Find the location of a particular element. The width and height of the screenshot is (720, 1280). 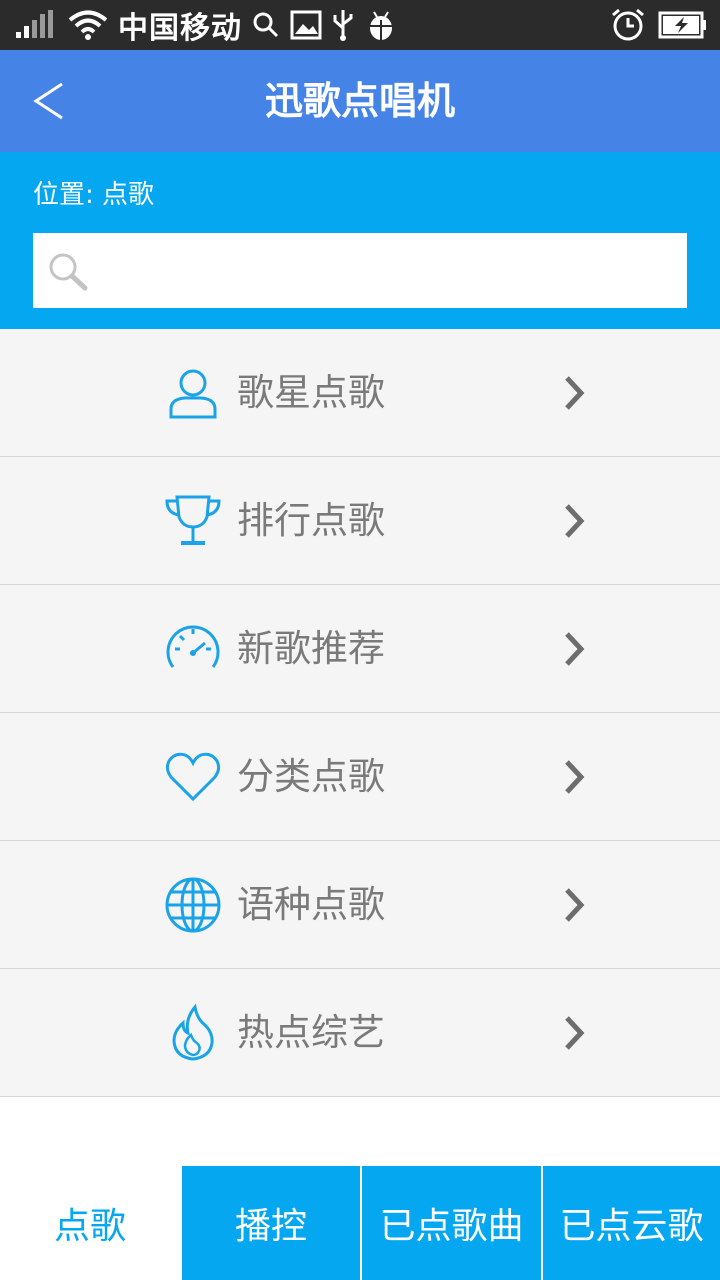

menu-item-label: 歌星点歌 is located at coordinates (311, 392).